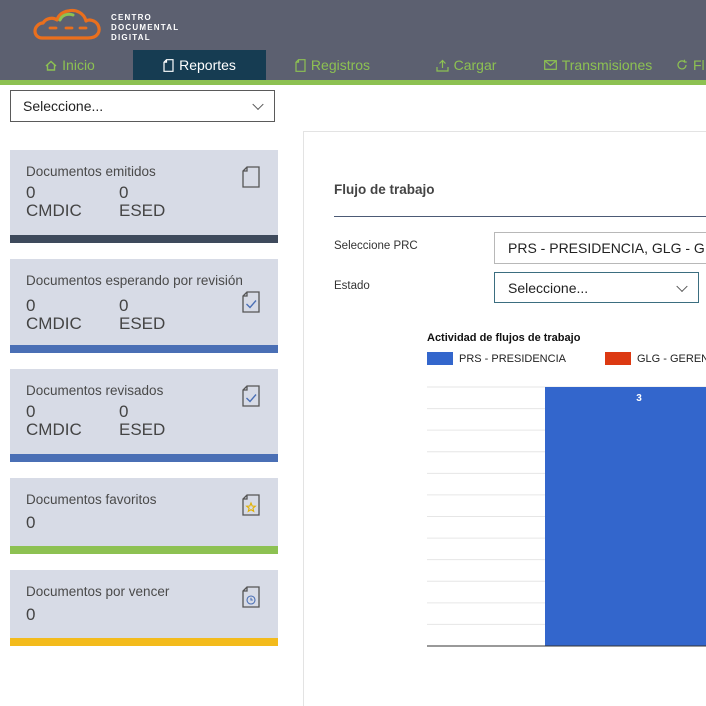 This screenshot has width=706, height=706. I want to click on tab-reportes: Reportes, so click(199, 65).